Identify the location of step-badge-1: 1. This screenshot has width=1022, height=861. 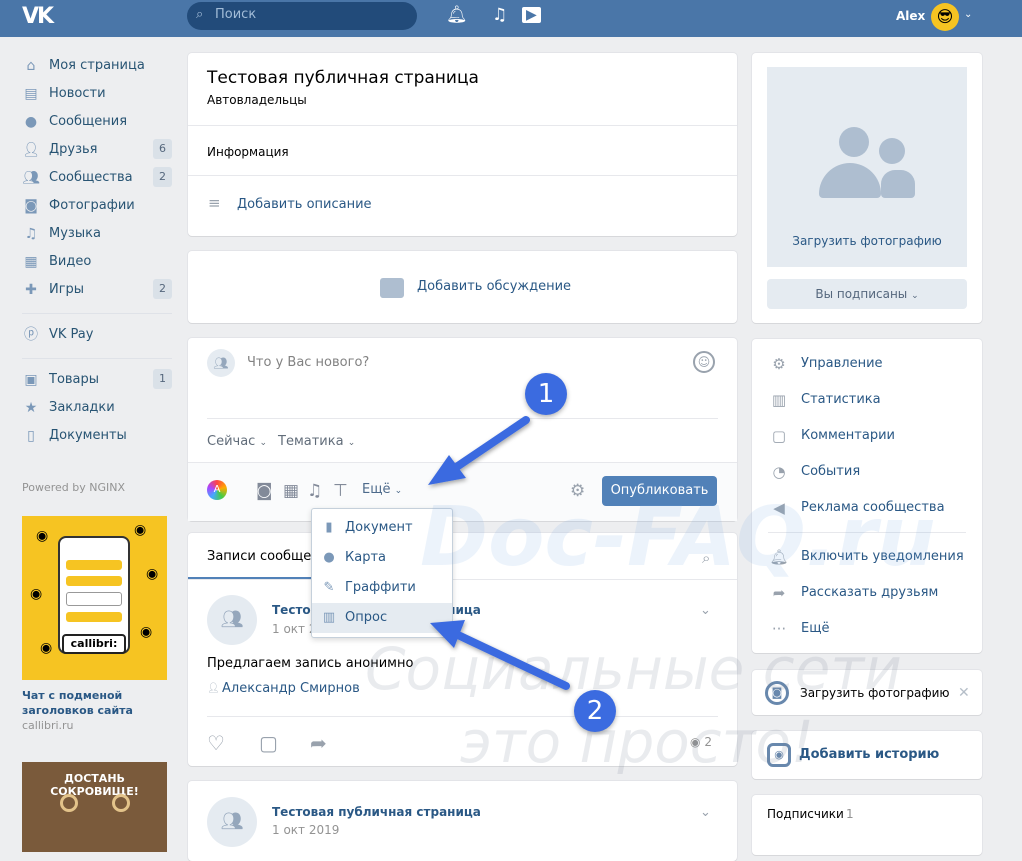
(546, 394).